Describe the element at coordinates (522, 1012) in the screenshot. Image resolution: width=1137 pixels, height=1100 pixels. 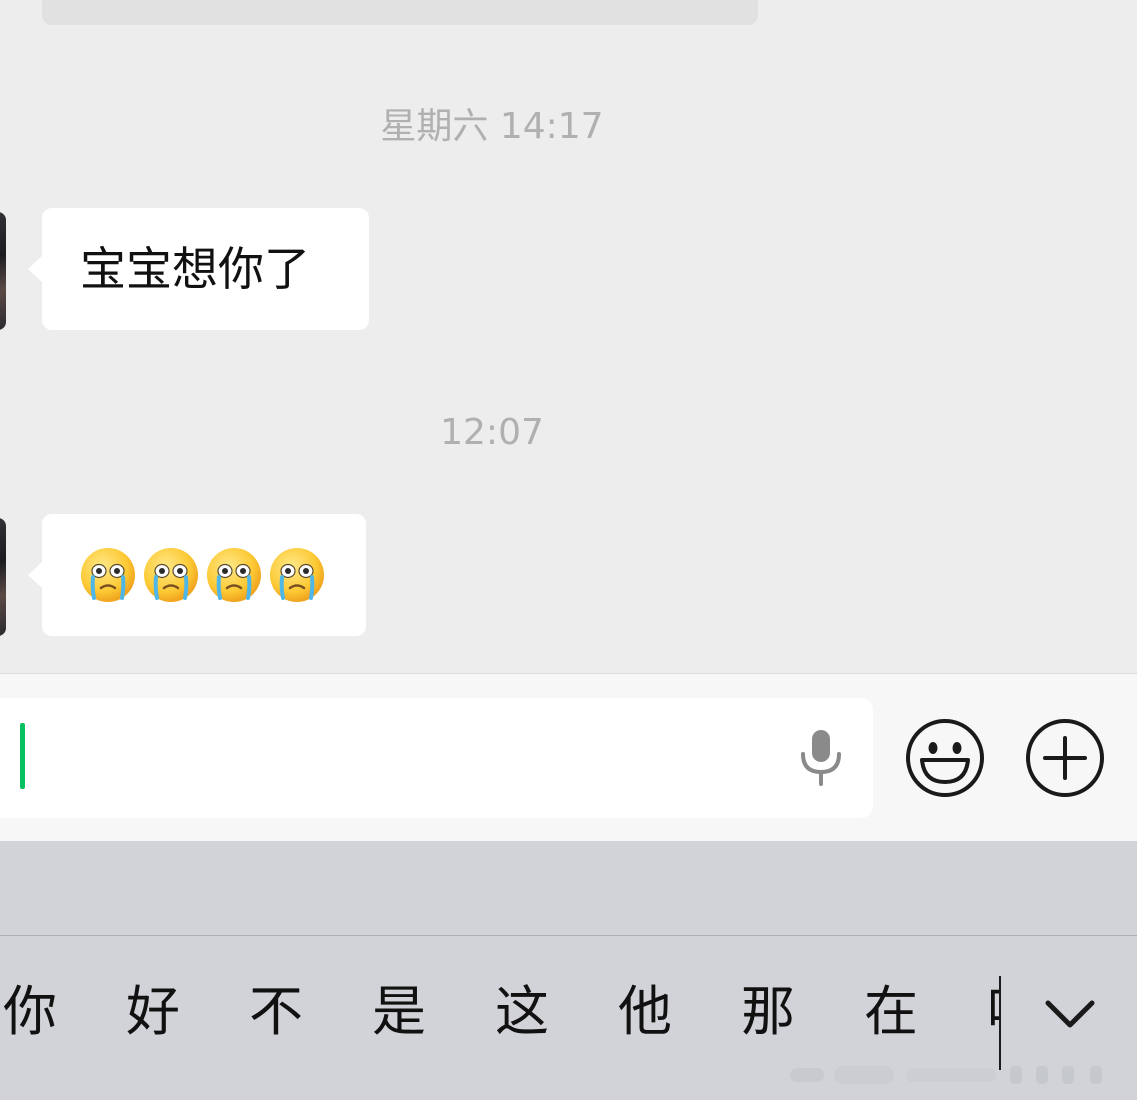
I see `candidate-word: 这` at that location.